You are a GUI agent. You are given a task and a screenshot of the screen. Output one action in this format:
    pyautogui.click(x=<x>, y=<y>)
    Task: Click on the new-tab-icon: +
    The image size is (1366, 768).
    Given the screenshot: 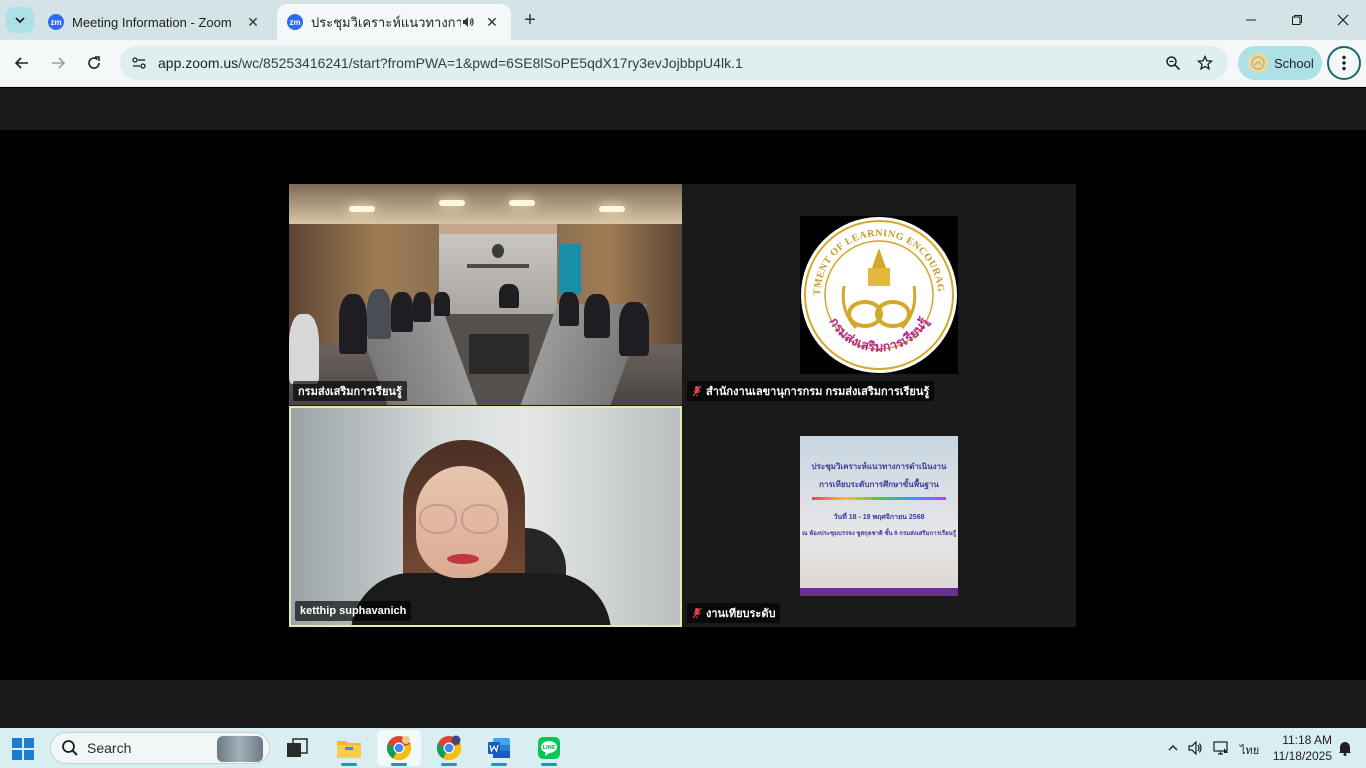 What is the action you would take?
    pyautogui.click(x=530, y=20)
    